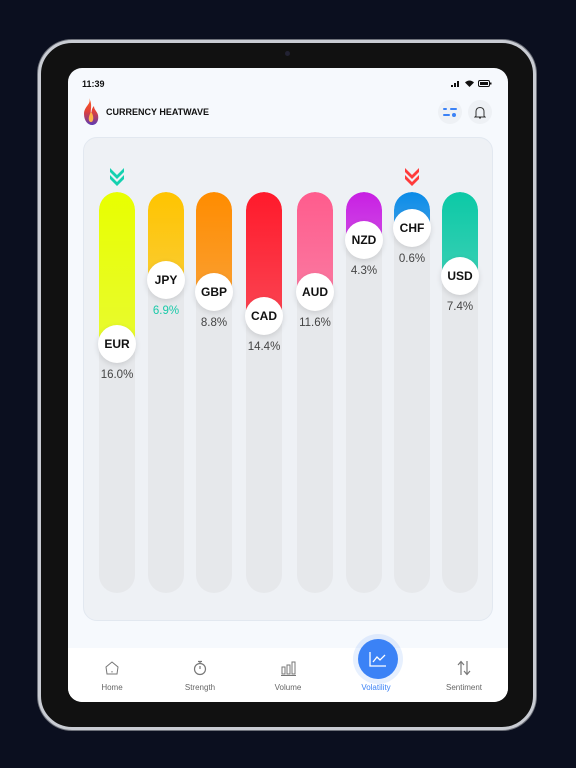 The width and height of the screenshot is (576, 768). Describe the element at coordinates (112, 687) in the screenshot. I see `nav-label: Home` at that location.